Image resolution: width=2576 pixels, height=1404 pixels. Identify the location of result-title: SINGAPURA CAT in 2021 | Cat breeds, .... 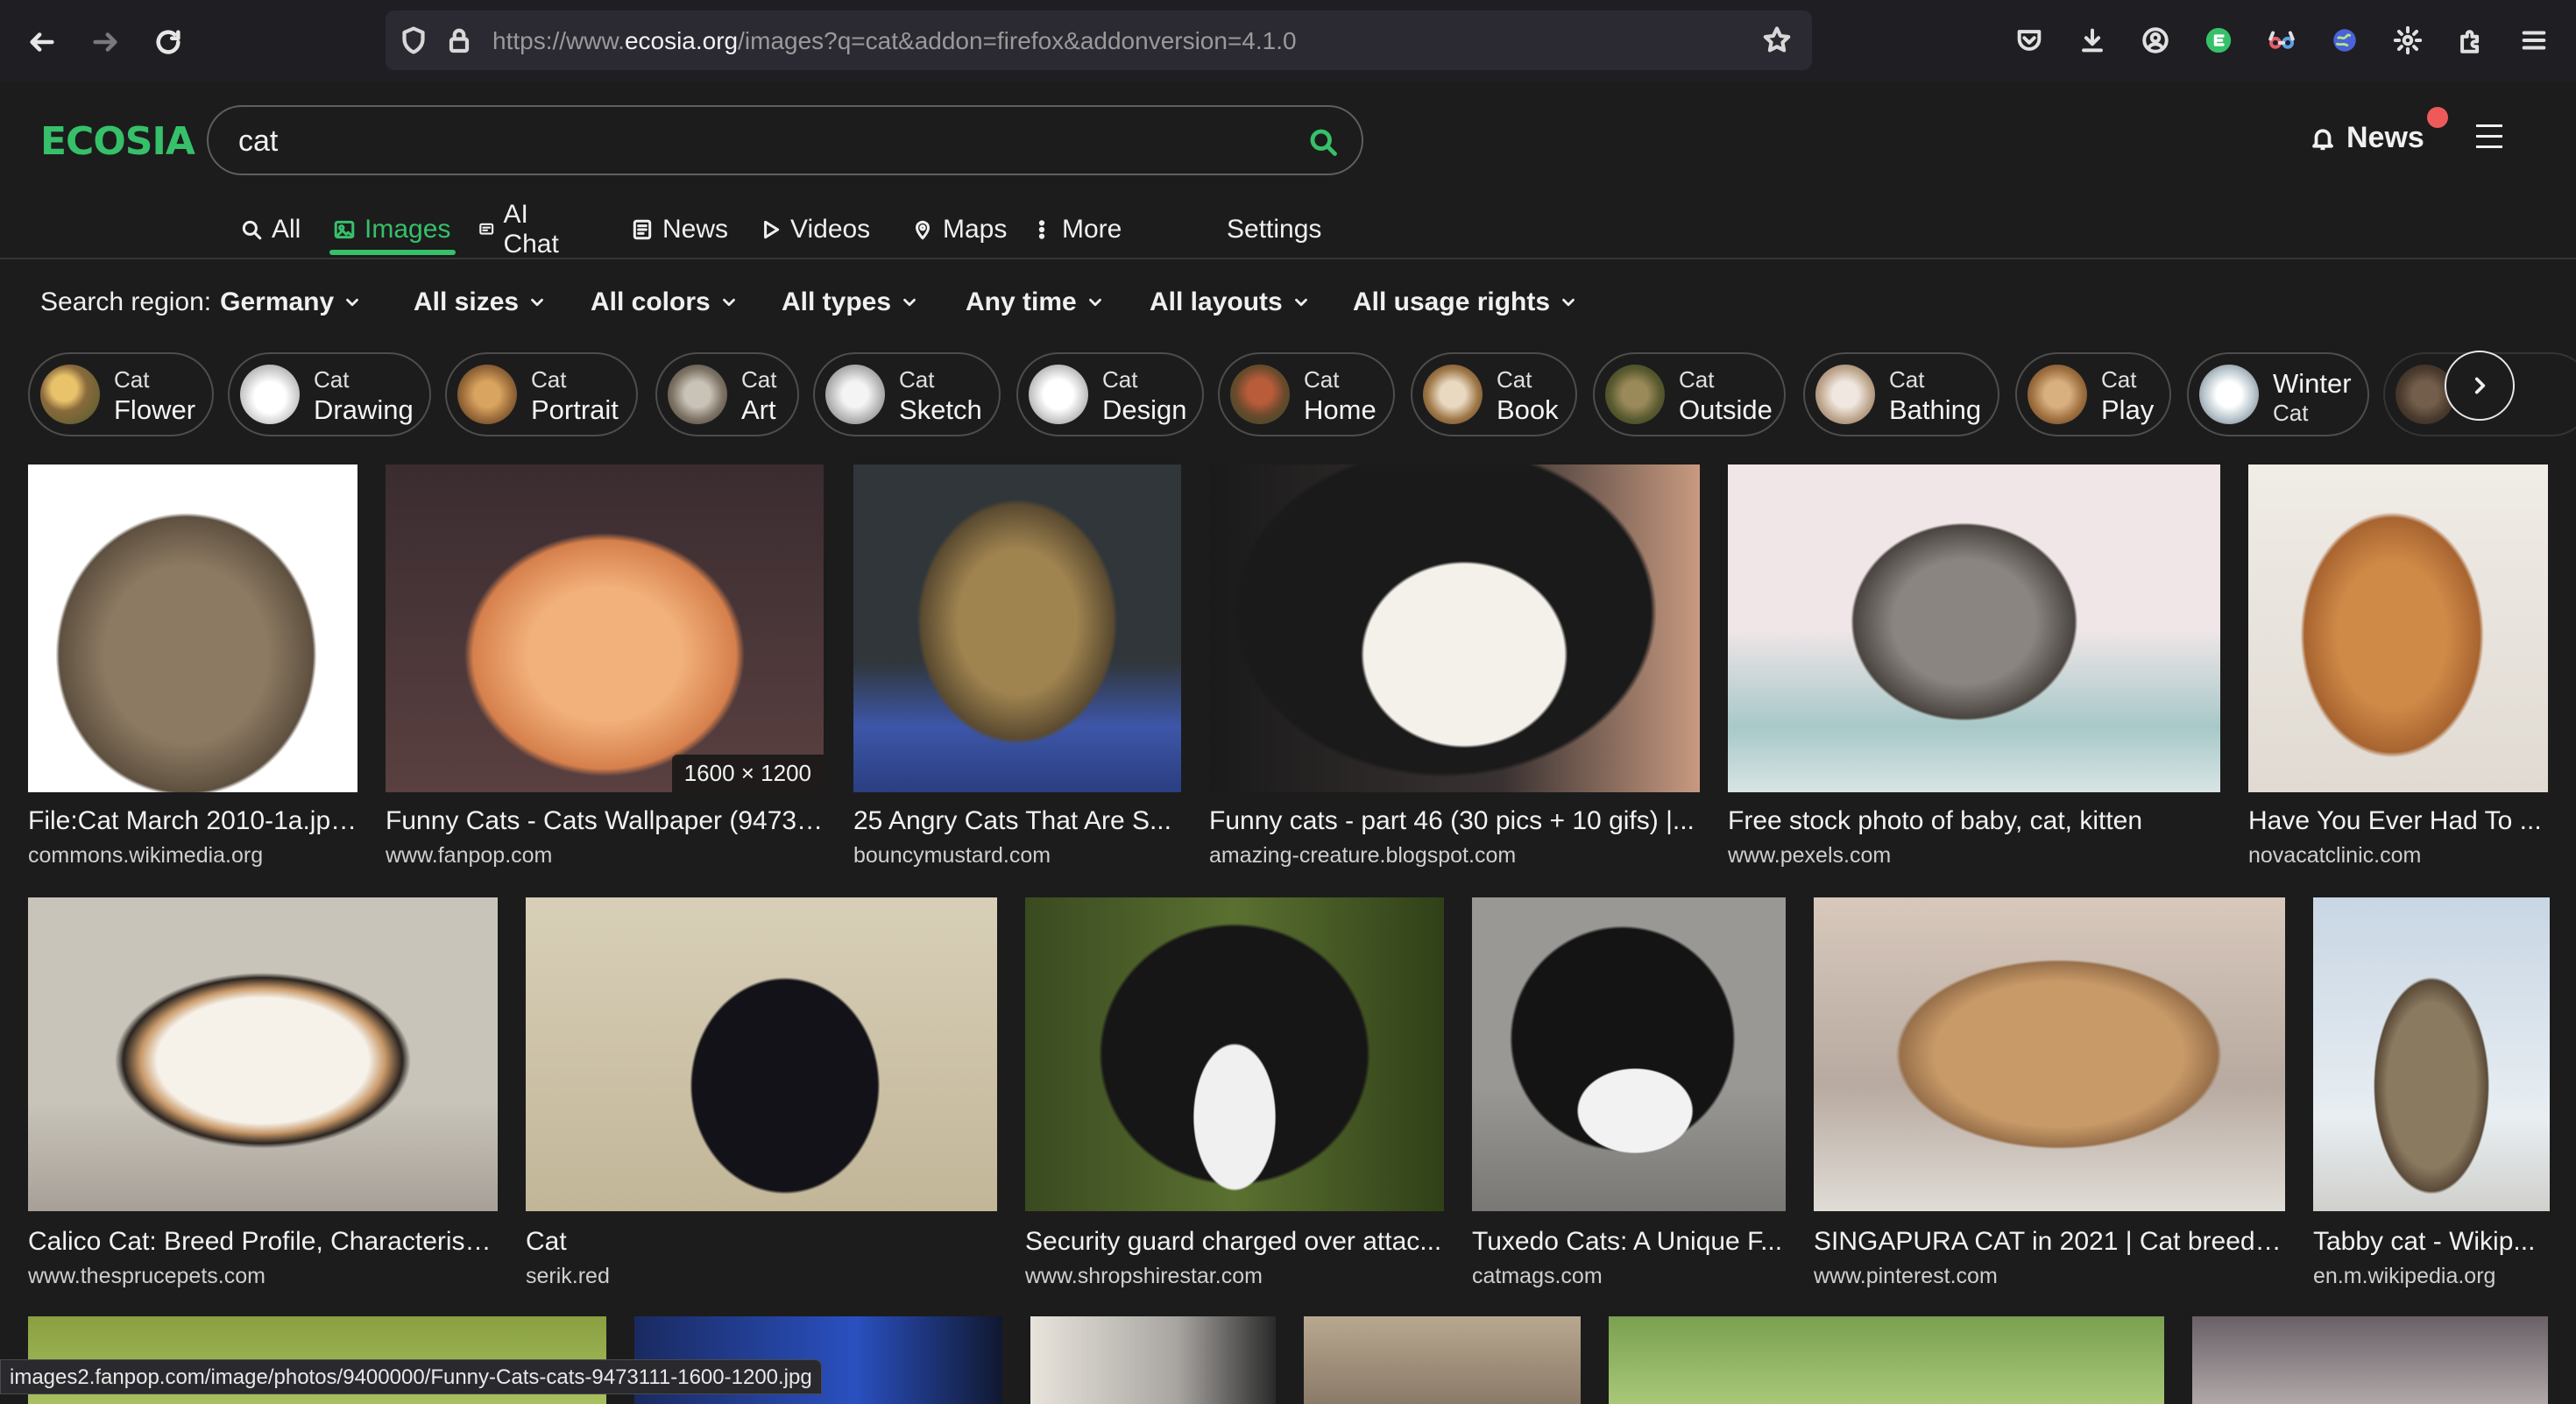
(2049, 1242).